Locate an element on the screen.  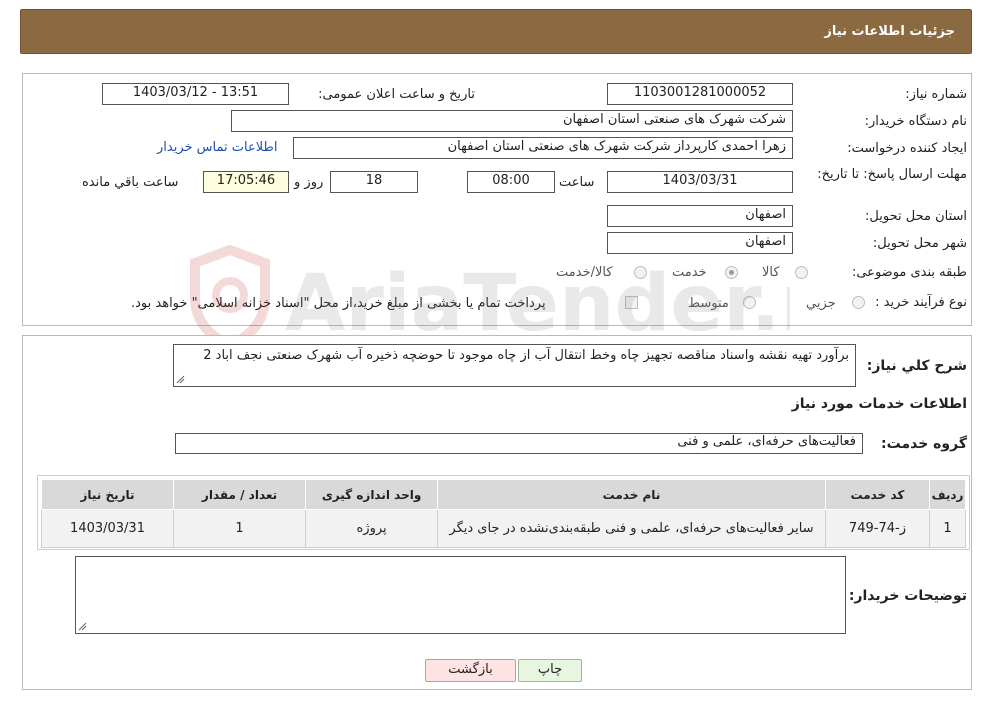
remaining-time-label: ساعت باقي مانده is located at coordinates (130, 182).